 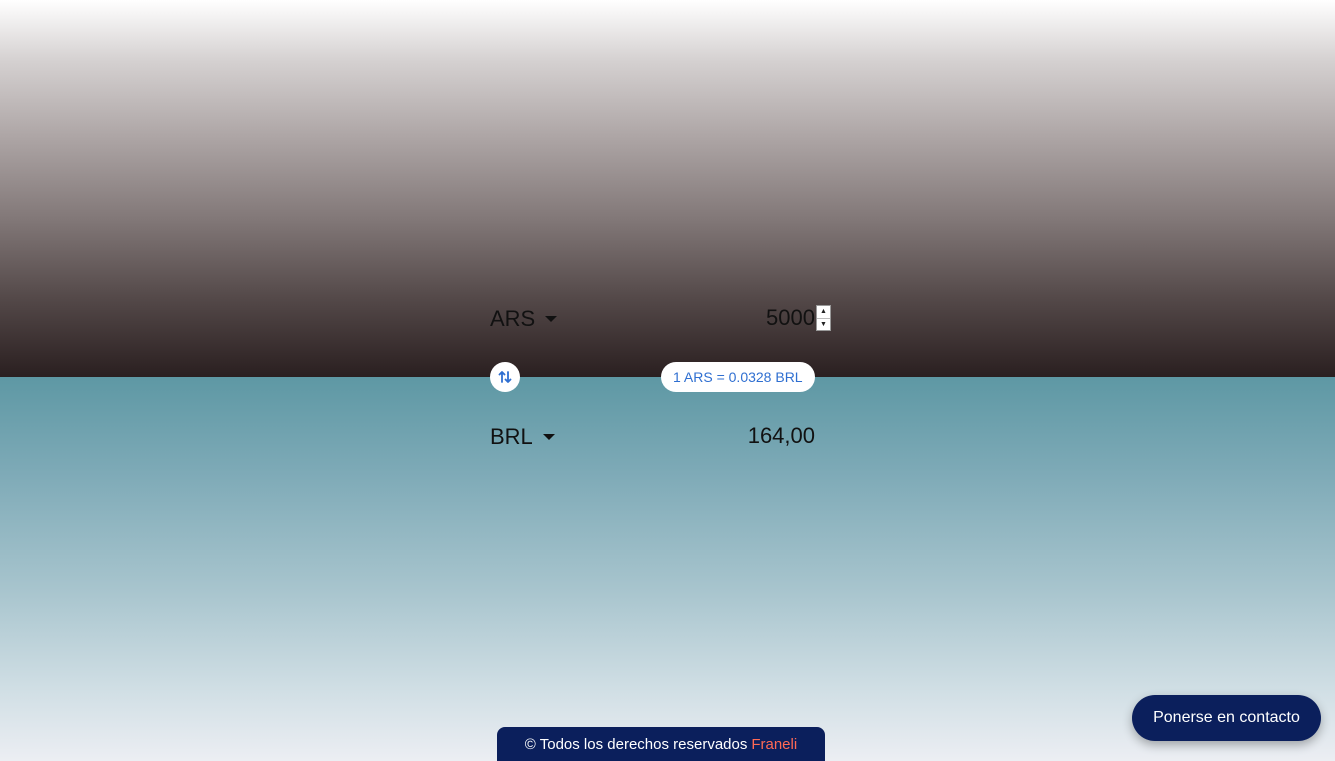 What do you see at coordinates (823, 324) in the screenshot?
I see `decrement-arrow-icon: ▼` at bounding box center [823, 324].